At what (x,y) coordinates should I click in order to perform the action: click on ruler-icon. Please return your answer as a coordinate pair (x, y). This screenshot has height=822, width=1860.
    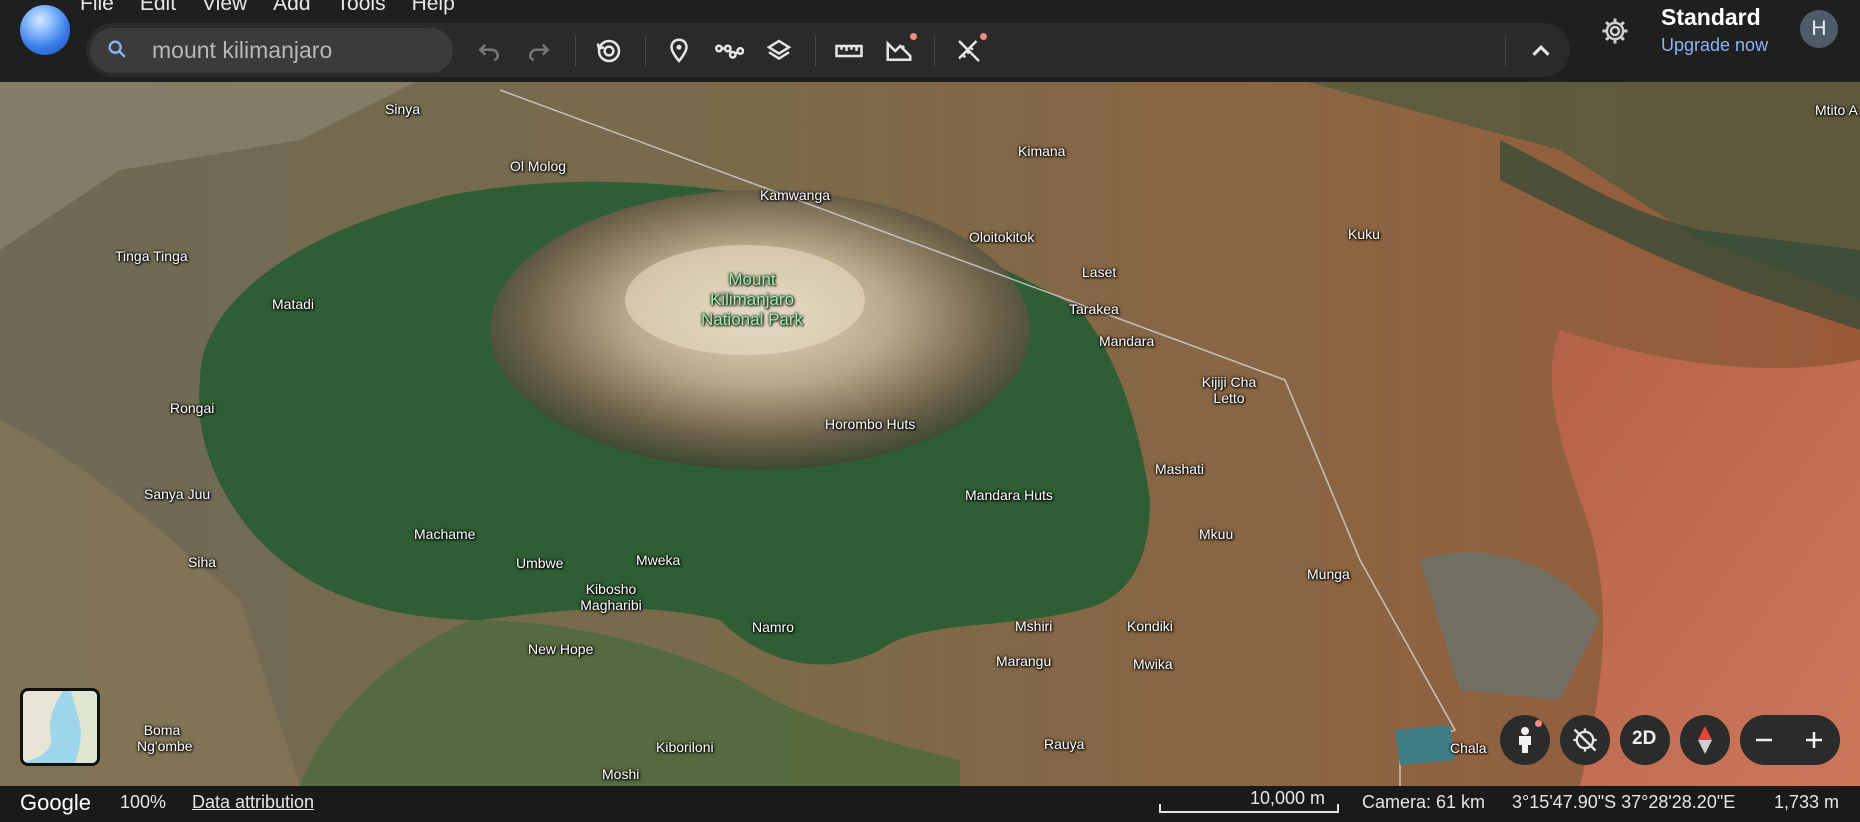
    Looking at the image, I should click on (849, 51).